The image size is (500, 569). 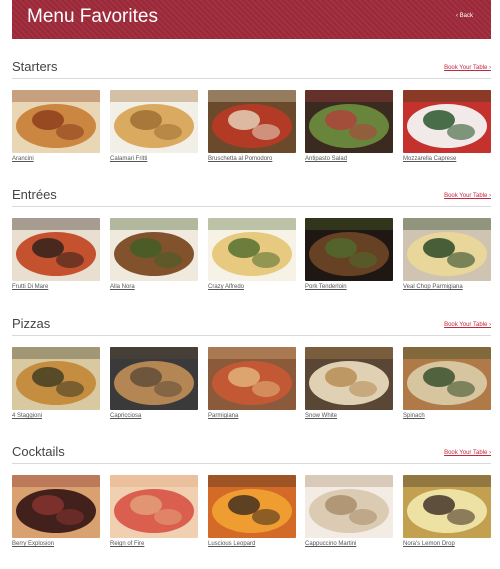 What do you see at coordinates (38, 451) in the screenshot?
I see `section-title: Cocktails` at bounding box center [38, 451].